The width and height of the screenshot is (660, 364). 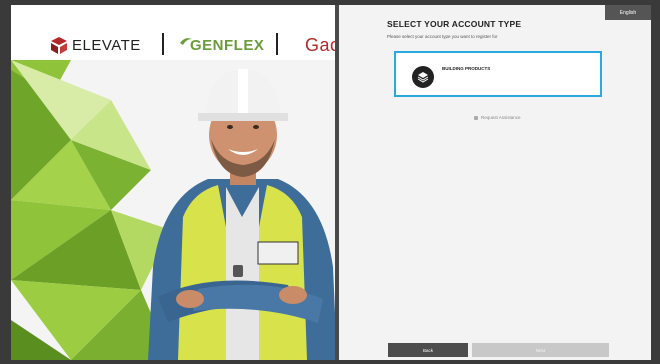 I want to click on request-assistance-label: Request Assistance, so click(x=501, y=117).